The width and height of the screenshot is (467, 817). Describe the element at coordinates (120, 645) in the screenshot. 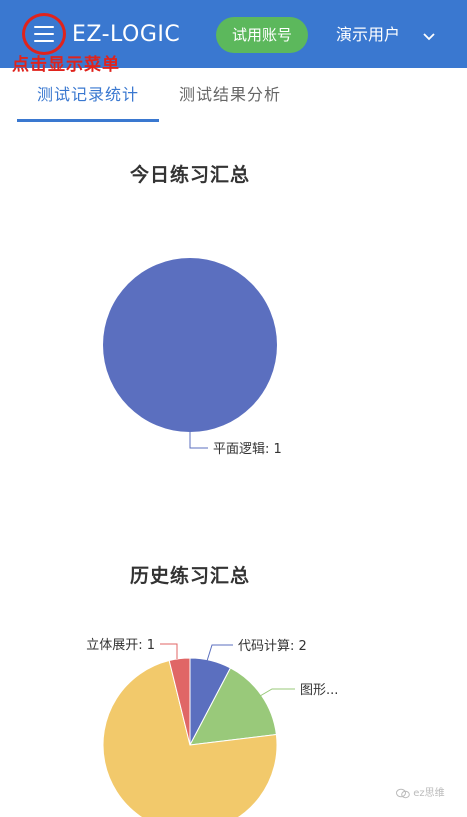

I see `data-label: 立体展开: 1` at that location.